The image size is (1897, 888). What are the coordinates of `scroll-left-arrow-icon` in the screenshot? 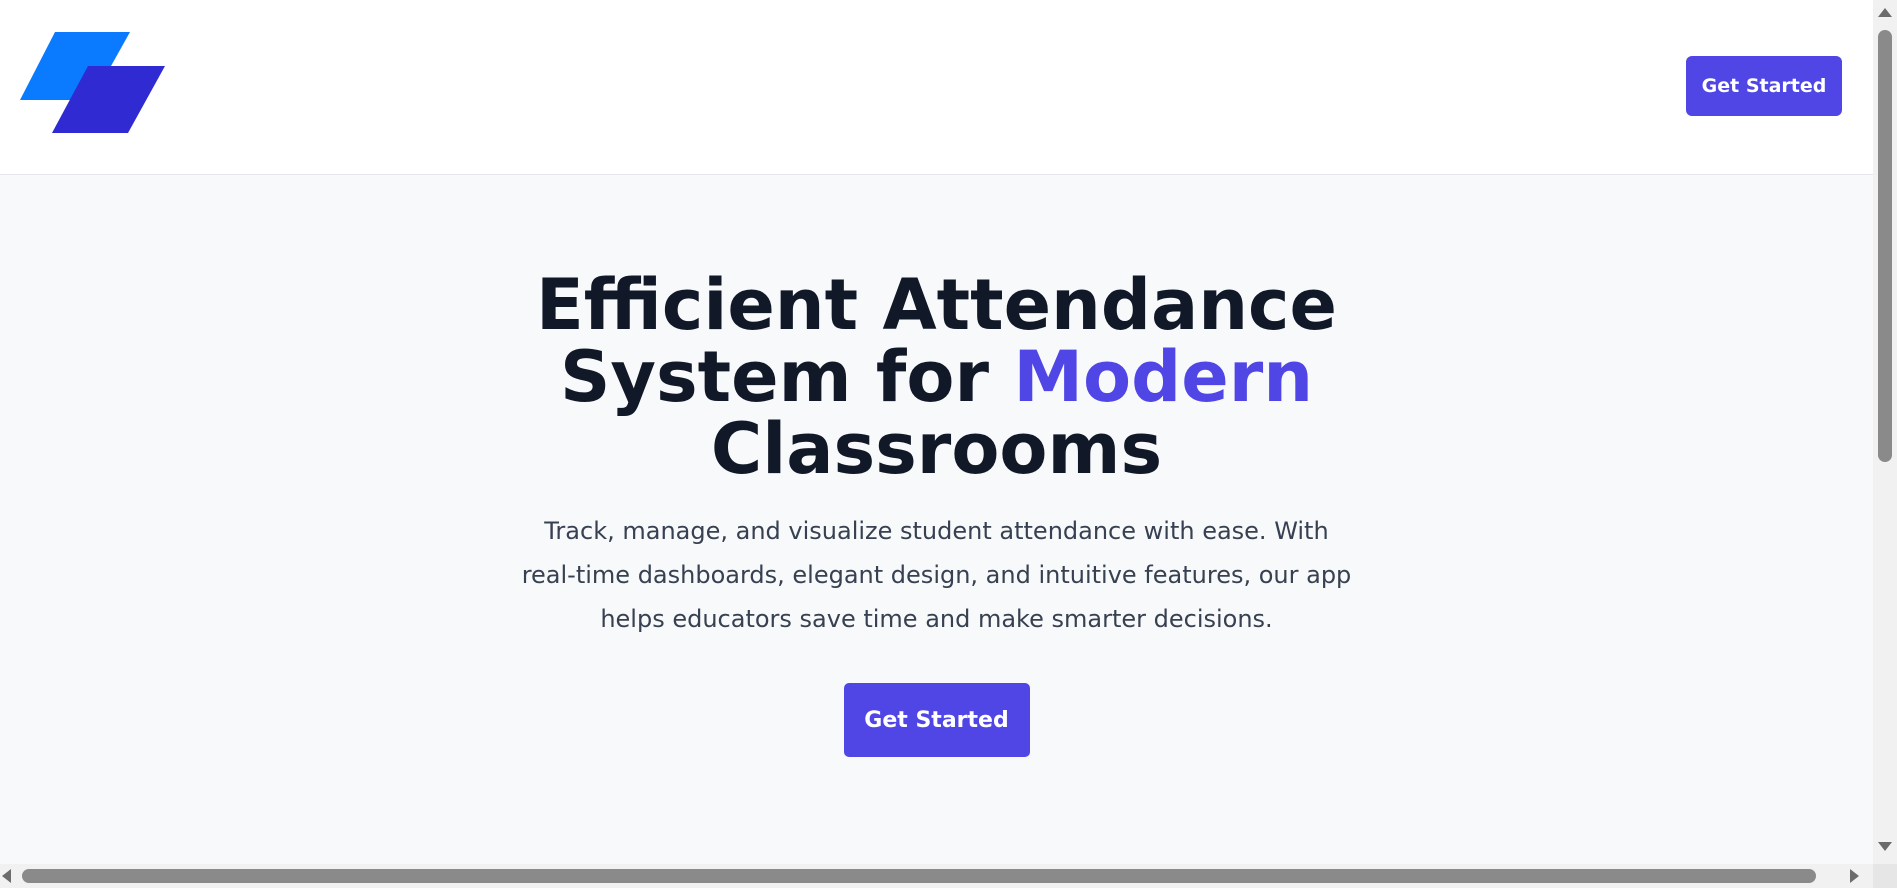 It's located at (6, 876).